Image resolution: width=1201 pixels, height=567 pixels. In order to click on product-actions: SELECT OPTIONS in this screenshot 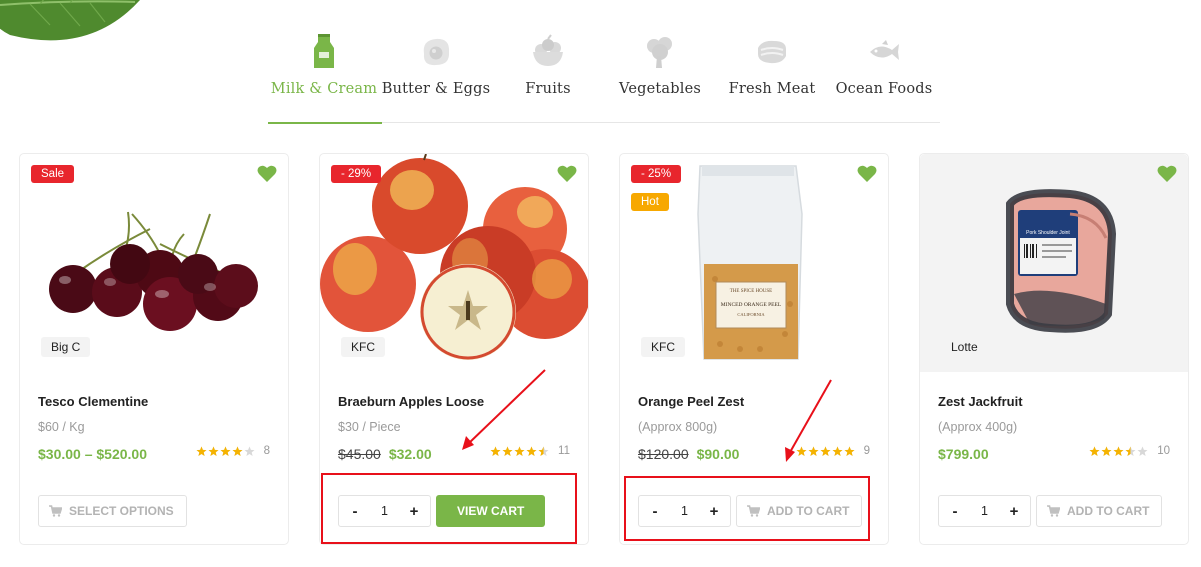, I will do `click(112, 511)`.